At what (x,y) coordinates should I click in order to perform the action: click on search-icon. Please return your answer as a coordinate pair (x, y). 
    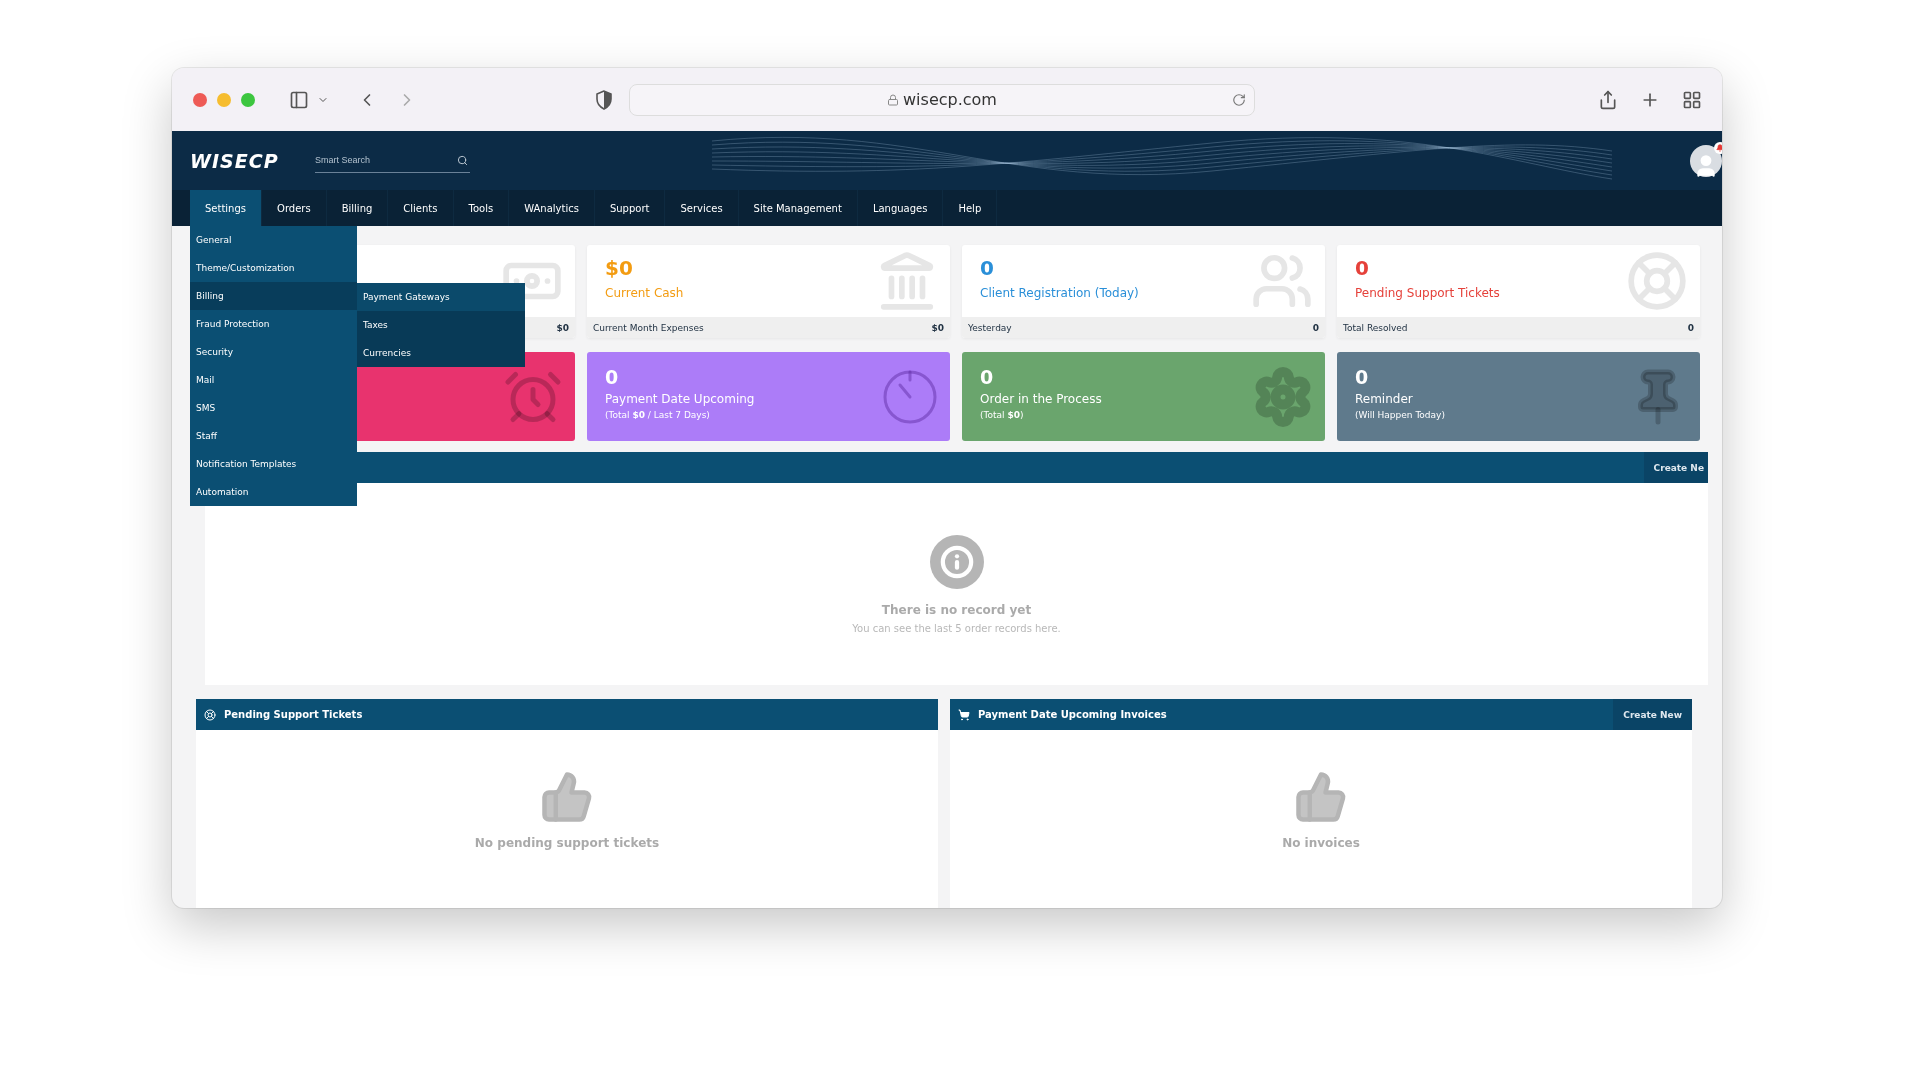
    Looking at the image, I should click on (462, 160).